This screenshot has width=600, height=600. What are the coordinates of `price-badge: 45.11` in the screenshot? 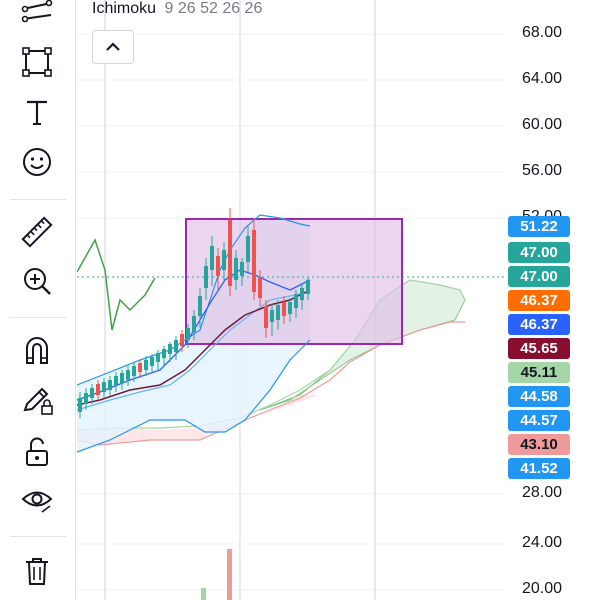 It's located at (539, 372).